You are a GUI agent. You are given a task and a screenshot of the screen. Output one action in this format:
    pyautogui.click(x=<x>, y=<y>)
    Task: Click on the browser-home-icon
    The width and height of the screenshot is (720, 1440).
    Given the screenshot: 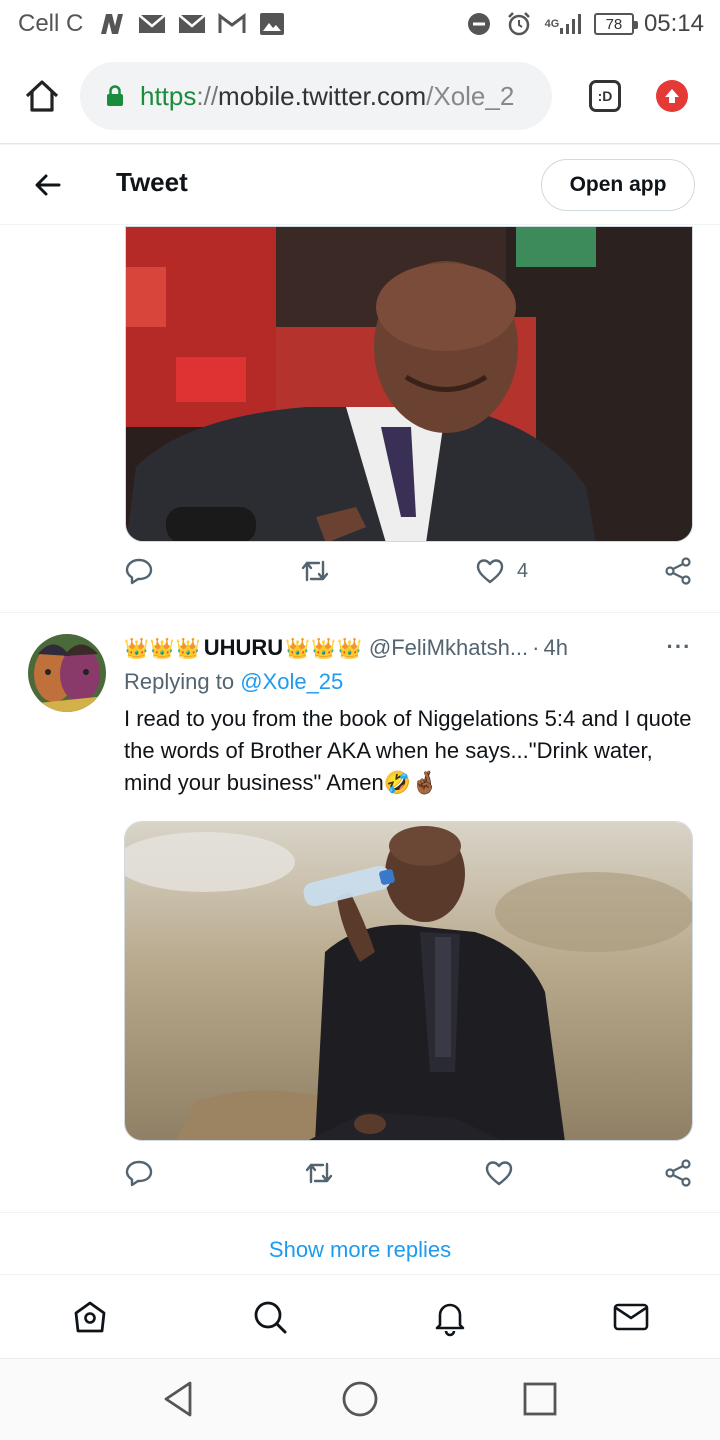 What is the action you would take?
    pyautogui.click(x=42, y=96)
    